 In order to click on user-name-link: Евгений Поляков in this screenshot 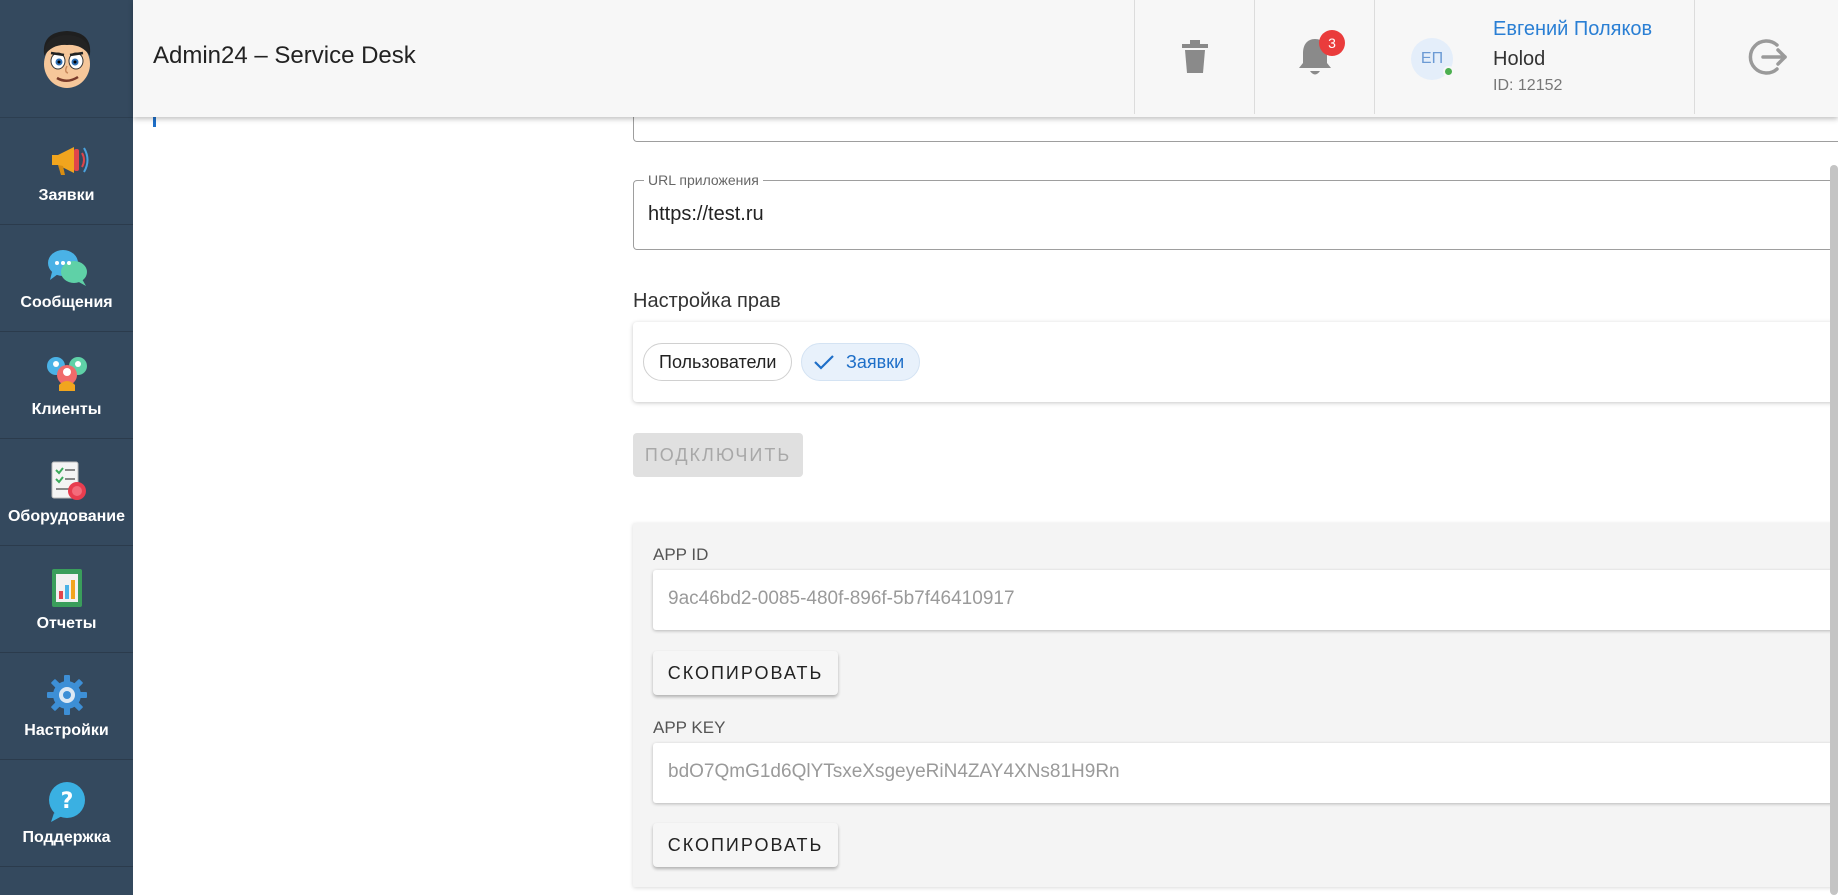, I will do `click(1572, 29)`.